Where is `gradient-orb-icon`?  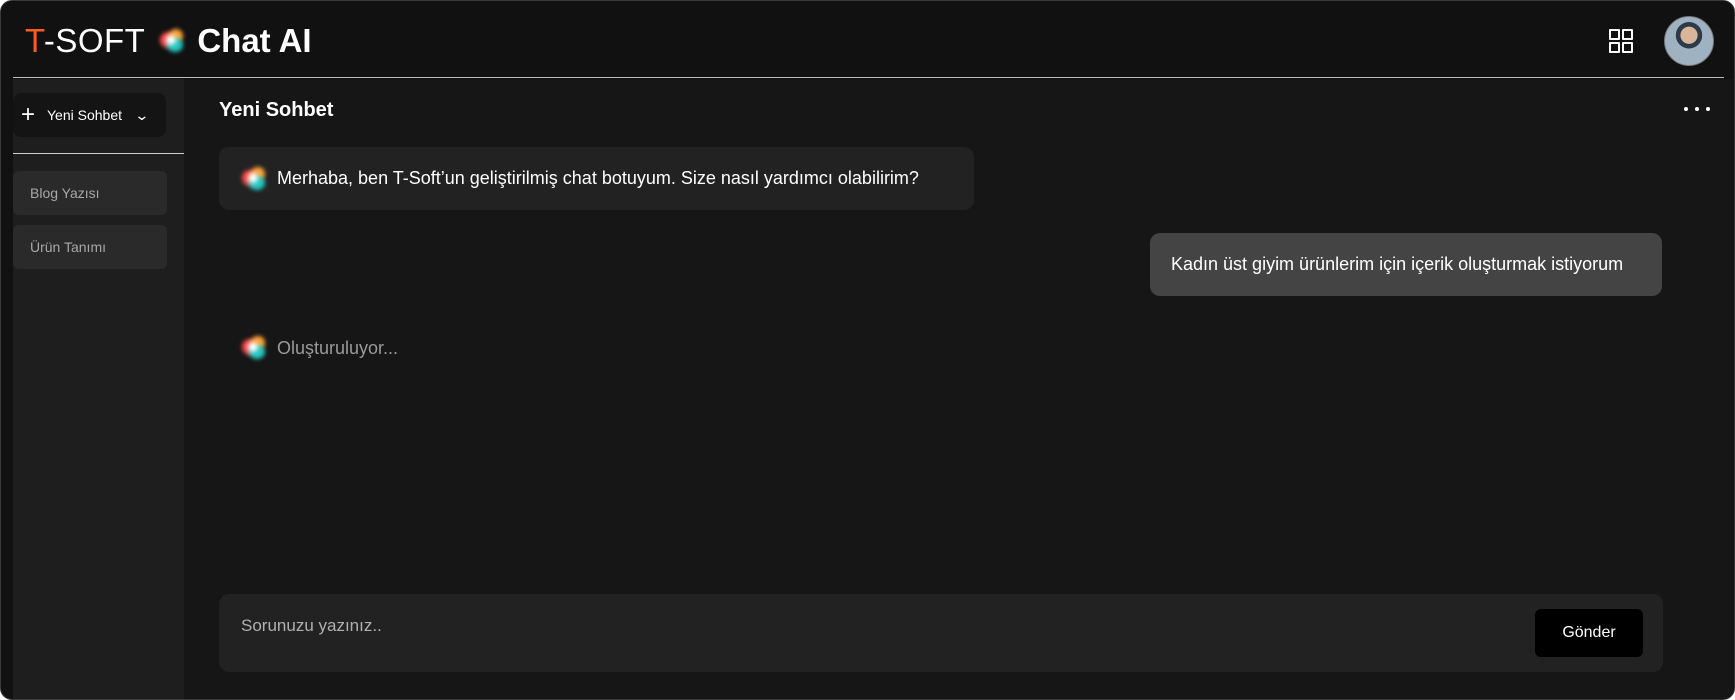
gradient-orb-icon is located at coordinates (172, 41).